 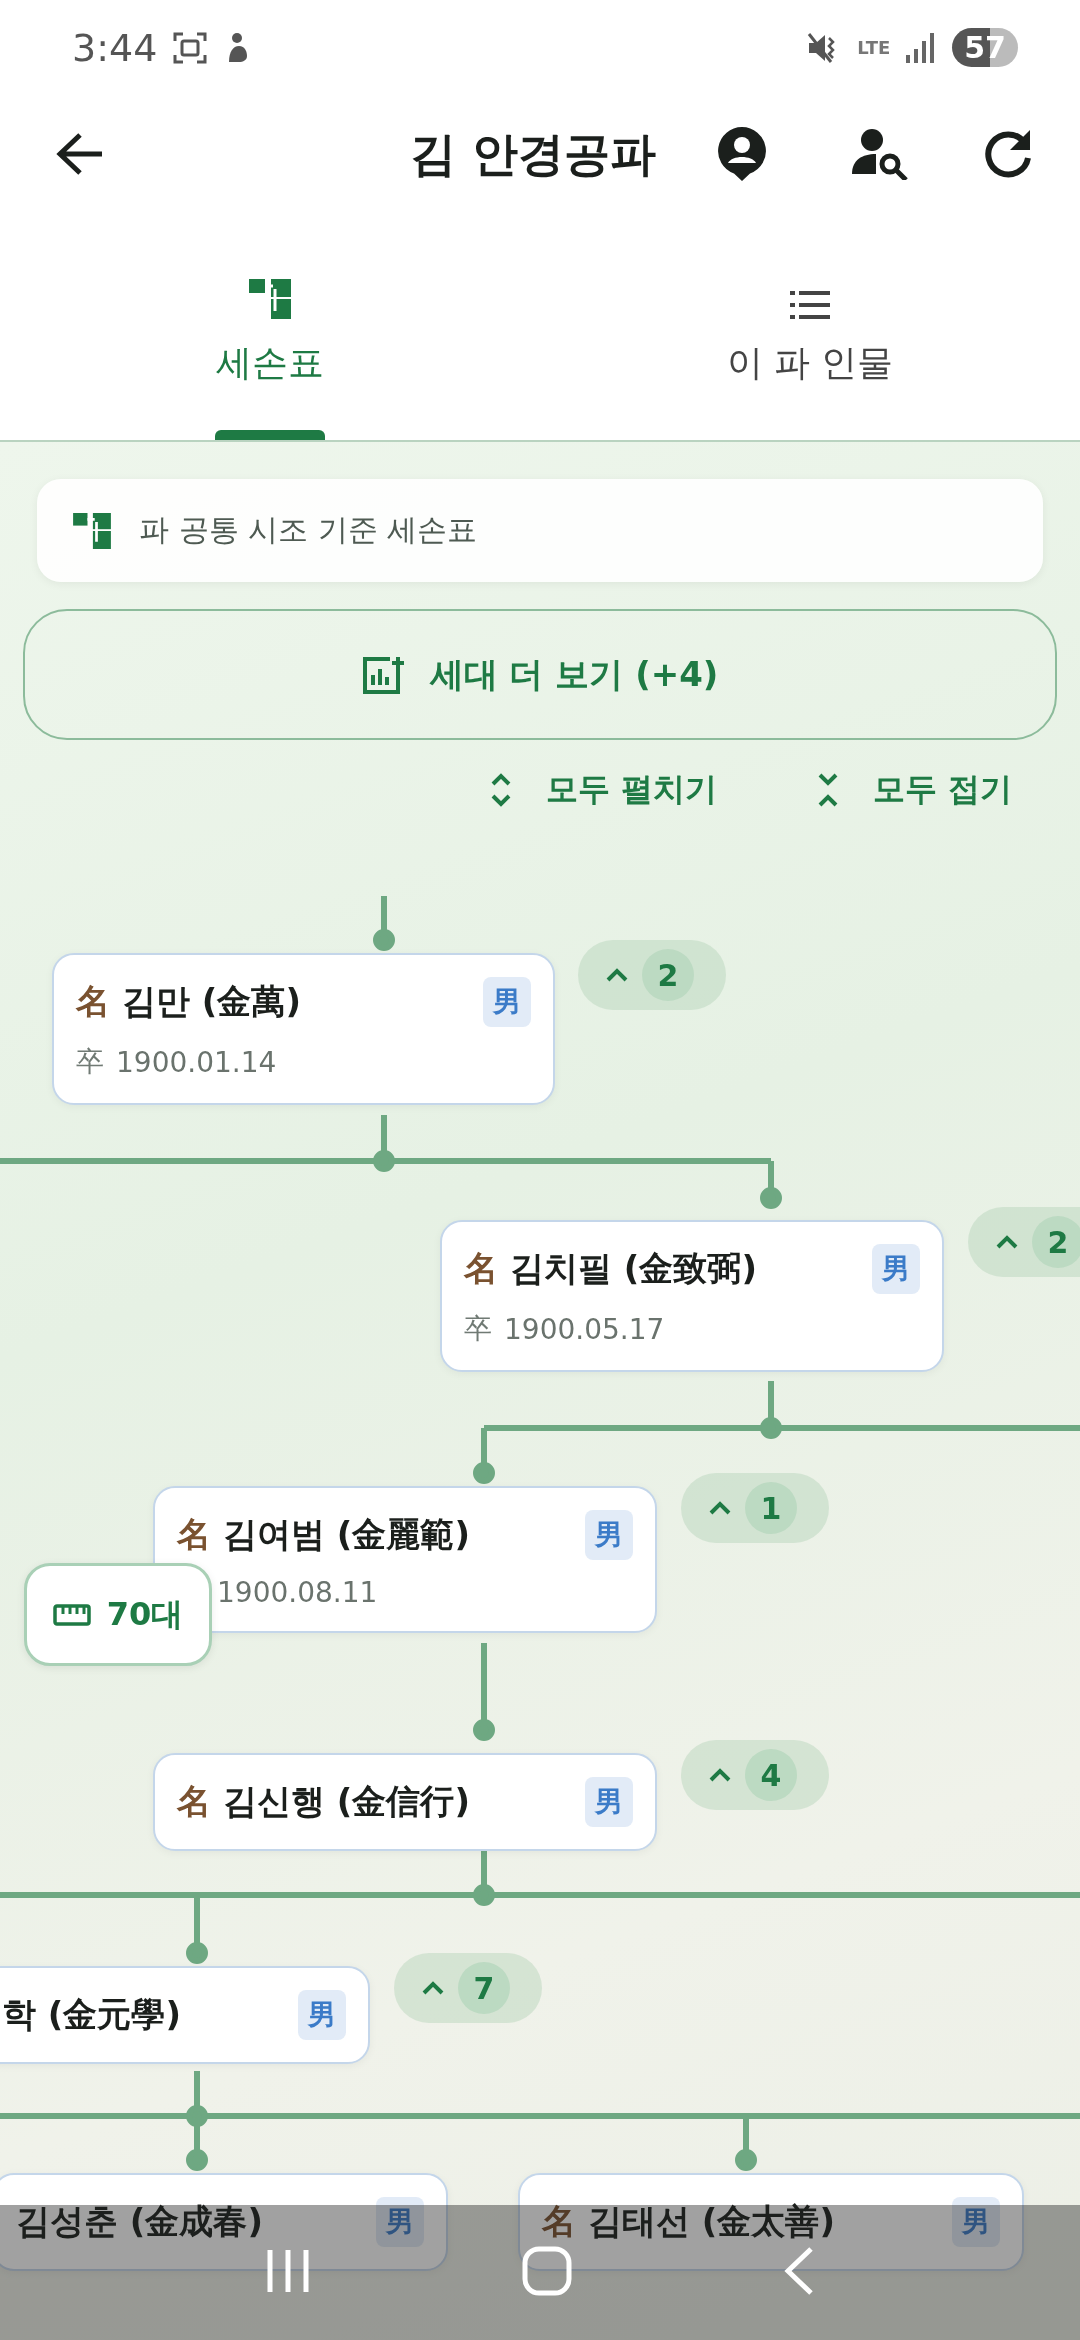 What do you see at coordinates (115, 47) in the screenshot?
I see `status-time: 3:44` at bounding box center [115, 47].